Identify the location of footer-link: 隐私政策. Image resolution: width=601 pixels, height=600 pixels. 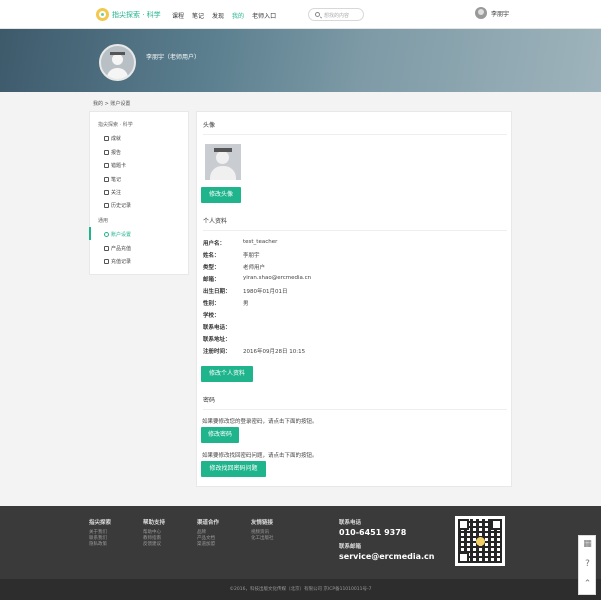
(100, 545).